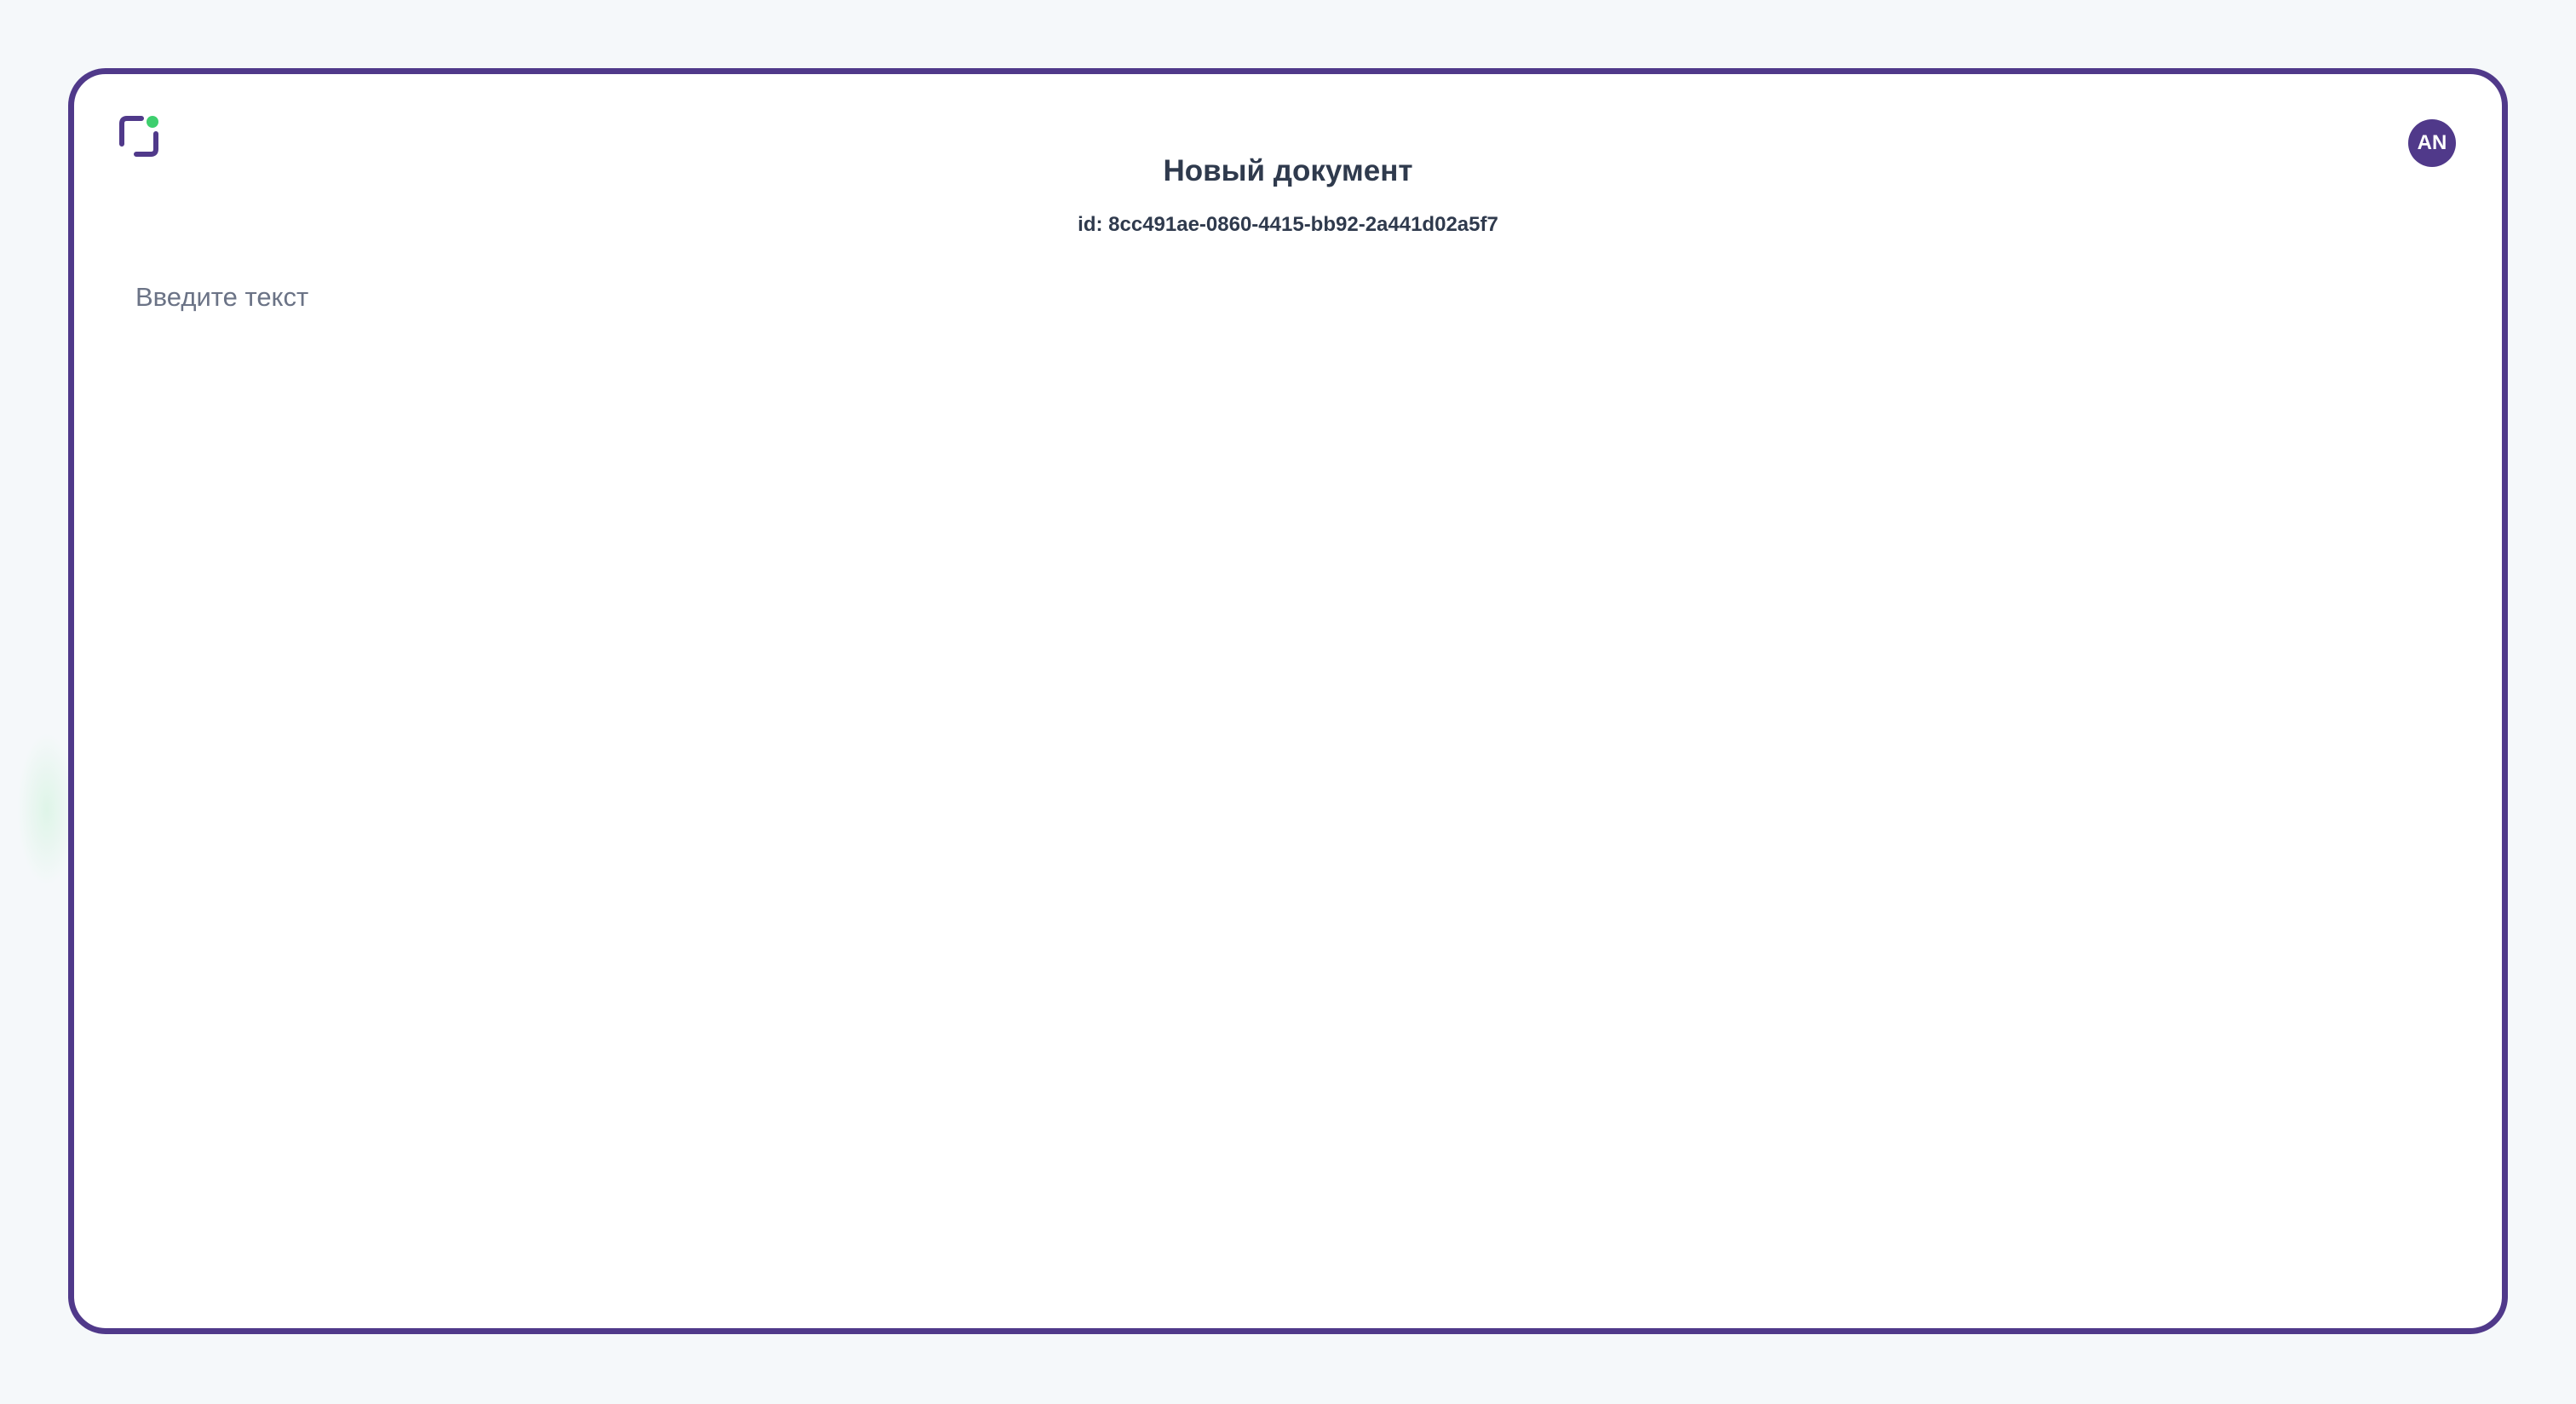  I want to click on app-logo-icon, so click(139, 136).